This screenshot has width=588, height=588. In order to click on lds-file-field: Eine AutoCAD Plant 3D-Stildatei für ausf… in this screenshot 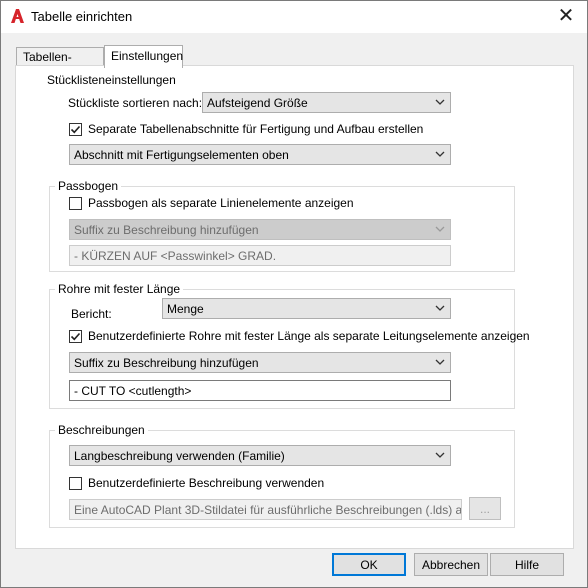, I will do `click(265, 509)`.